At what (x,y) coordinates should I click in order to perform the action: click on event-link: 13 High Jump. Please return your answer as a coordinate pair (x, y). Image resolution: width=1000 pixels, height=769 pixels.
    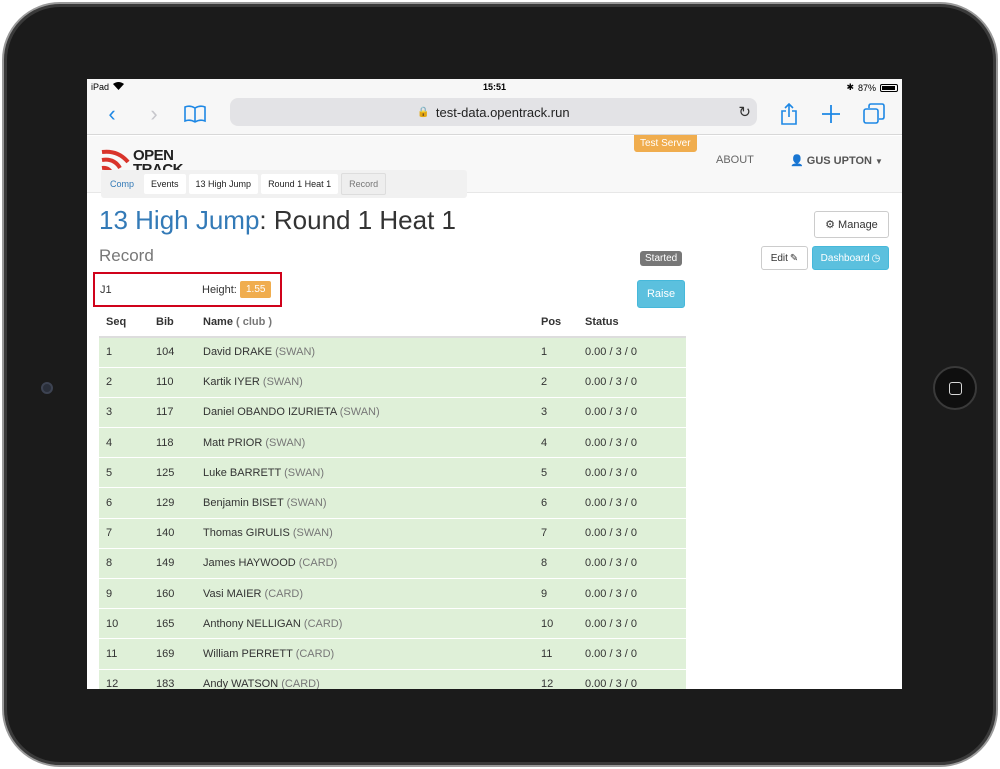
    Looking at the image, I should click on (179, 220).